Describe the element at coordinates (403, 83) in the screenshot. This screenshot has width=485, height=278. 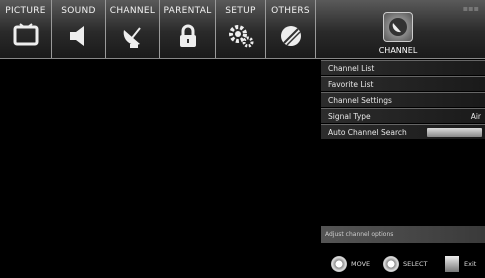
I see `menu-item-favorite-list: Favorite List` at that location.